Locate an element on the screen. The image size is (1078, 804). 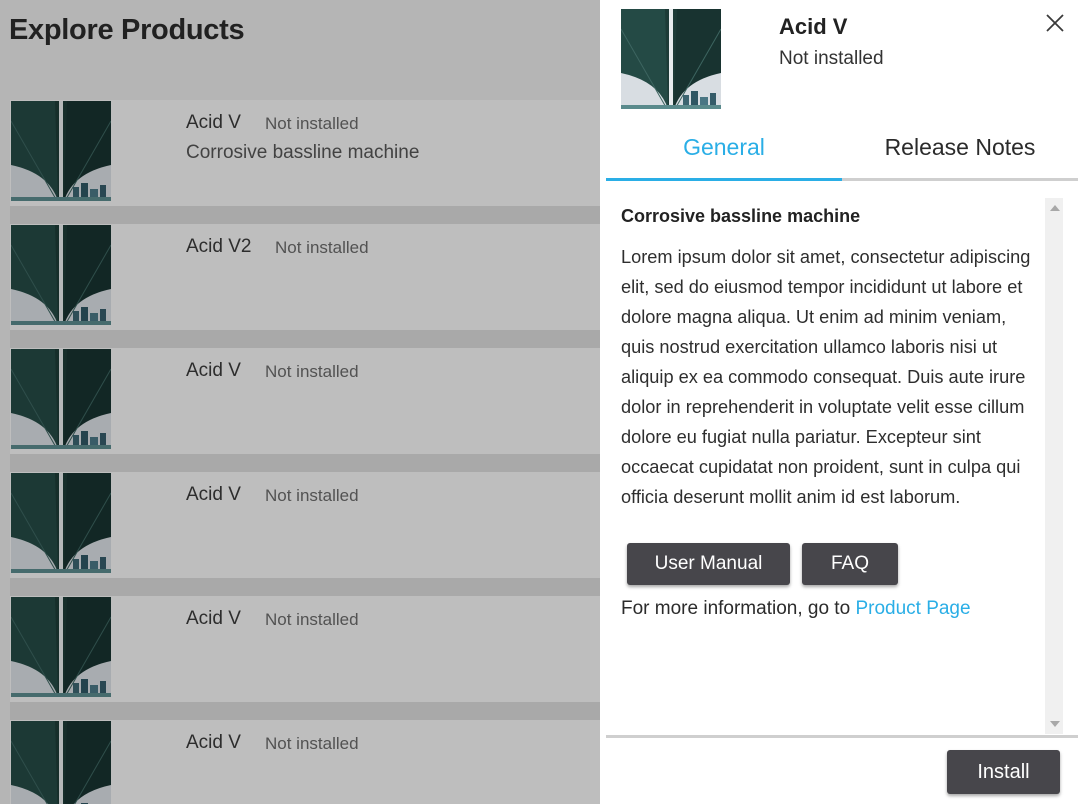
scroll-up-icon is located at coordinates (1055, 208).